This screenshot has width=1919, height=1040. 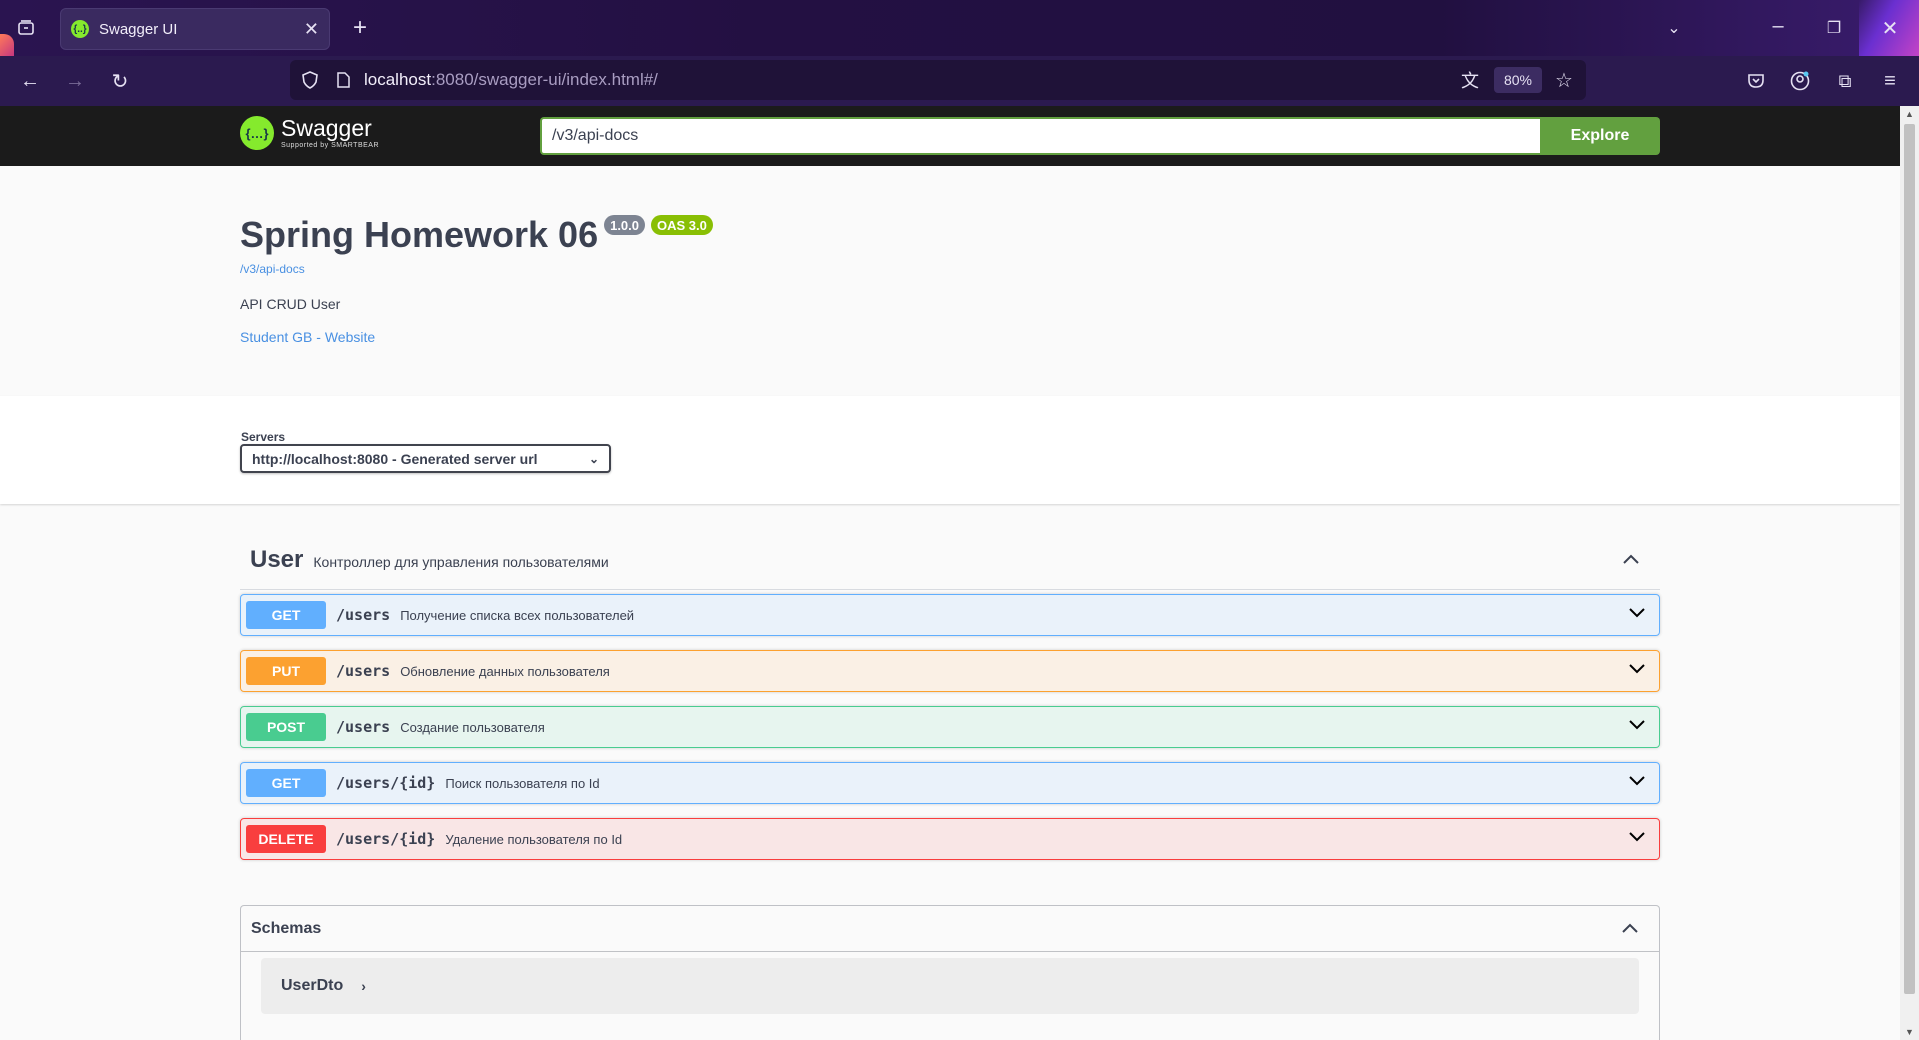 I want to click on schemas-section: Schemas UserDto ›, so click(x=950, y=972).